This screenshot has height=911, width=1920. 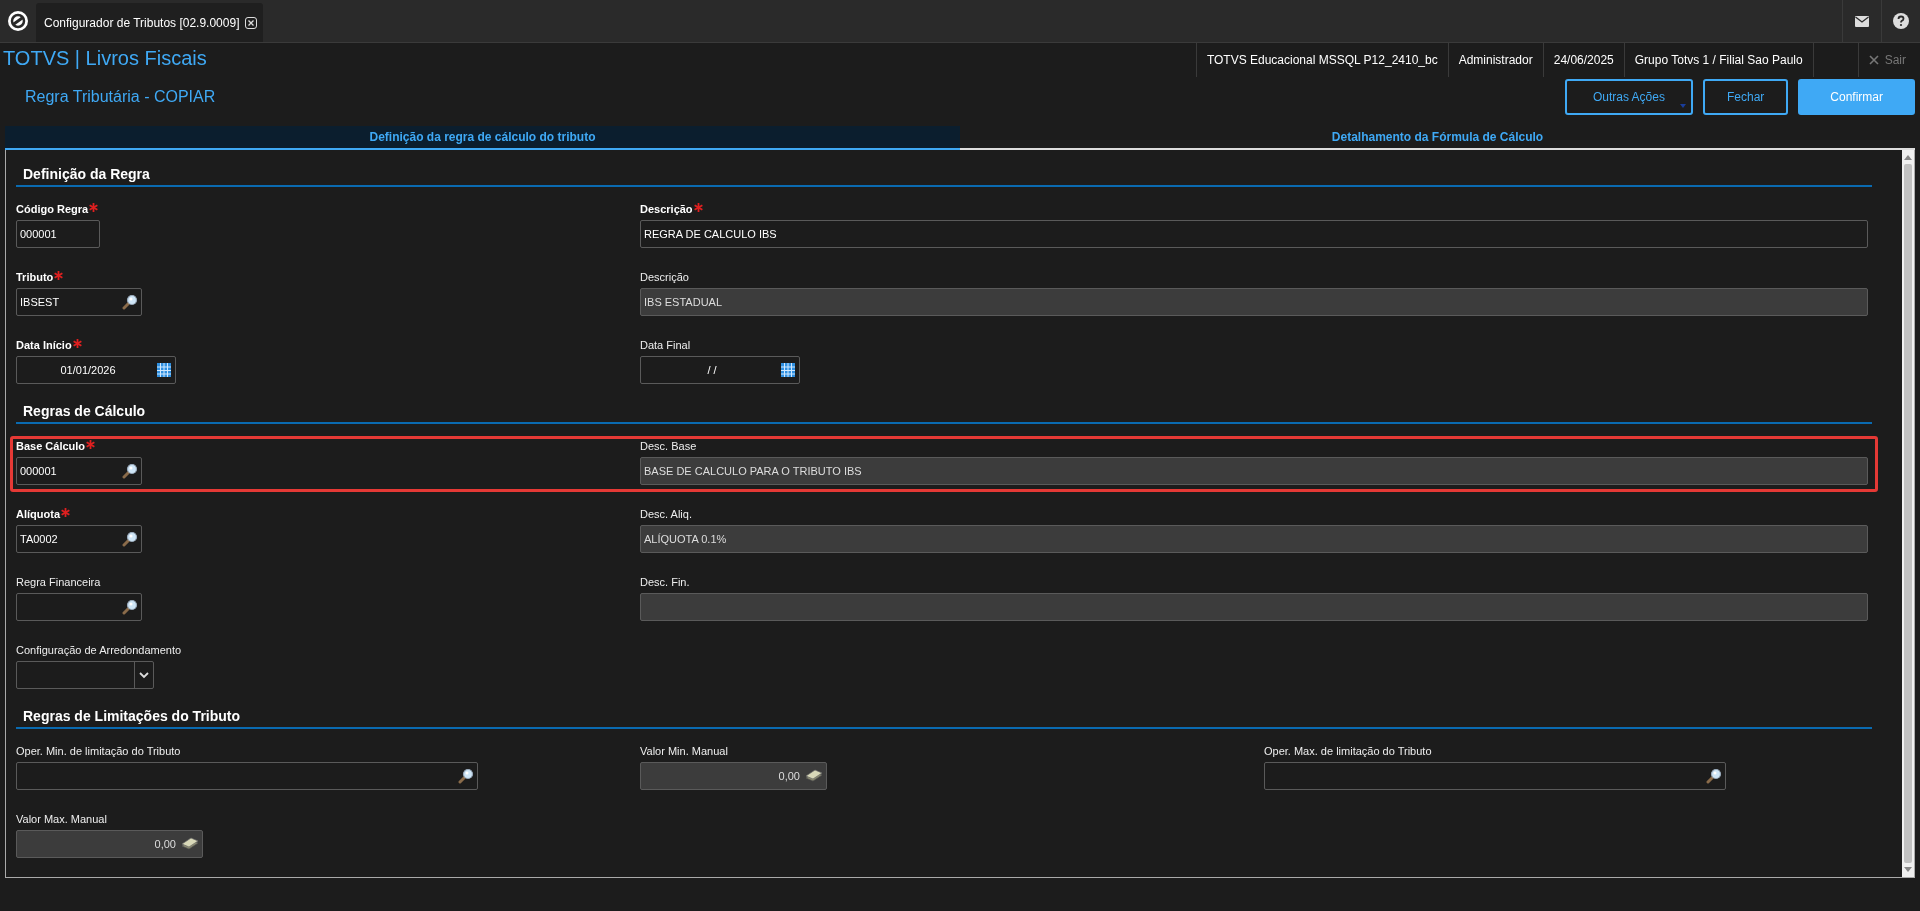 I want to click on input-field: IBS ESTADUAL, so click(x=1254, y=302).